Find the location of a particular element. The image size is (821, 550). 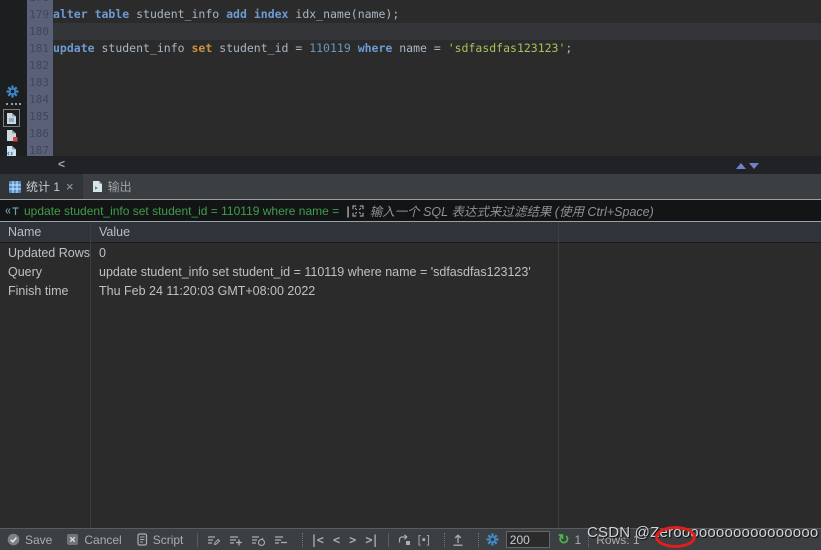

save-button: Save is located at coordinates (29, 540).